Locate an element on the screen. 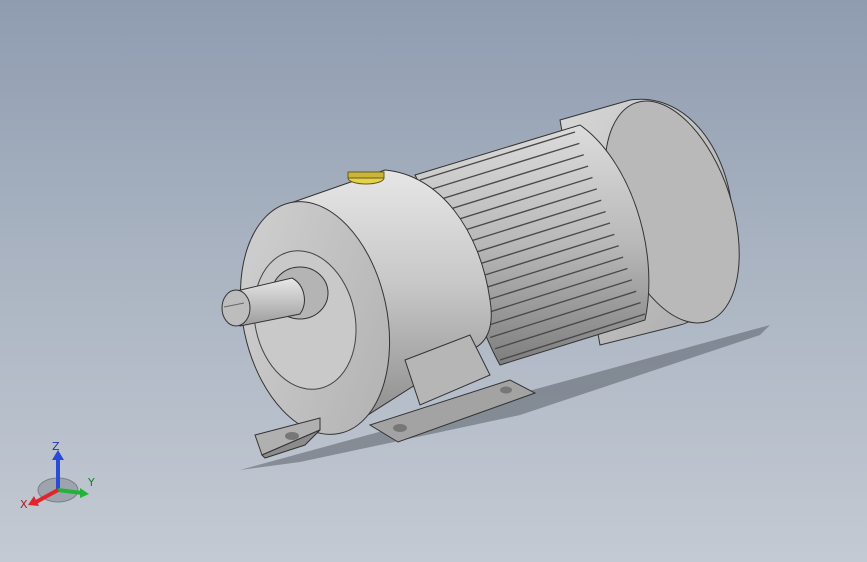 The image size is (867, 562). terminal-plug is located at coordinates (366, 178).